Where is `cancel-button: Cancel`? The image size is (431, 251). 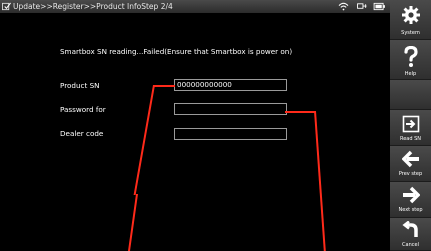 cancel-button: Cancel is located at coordinates (410, 234).